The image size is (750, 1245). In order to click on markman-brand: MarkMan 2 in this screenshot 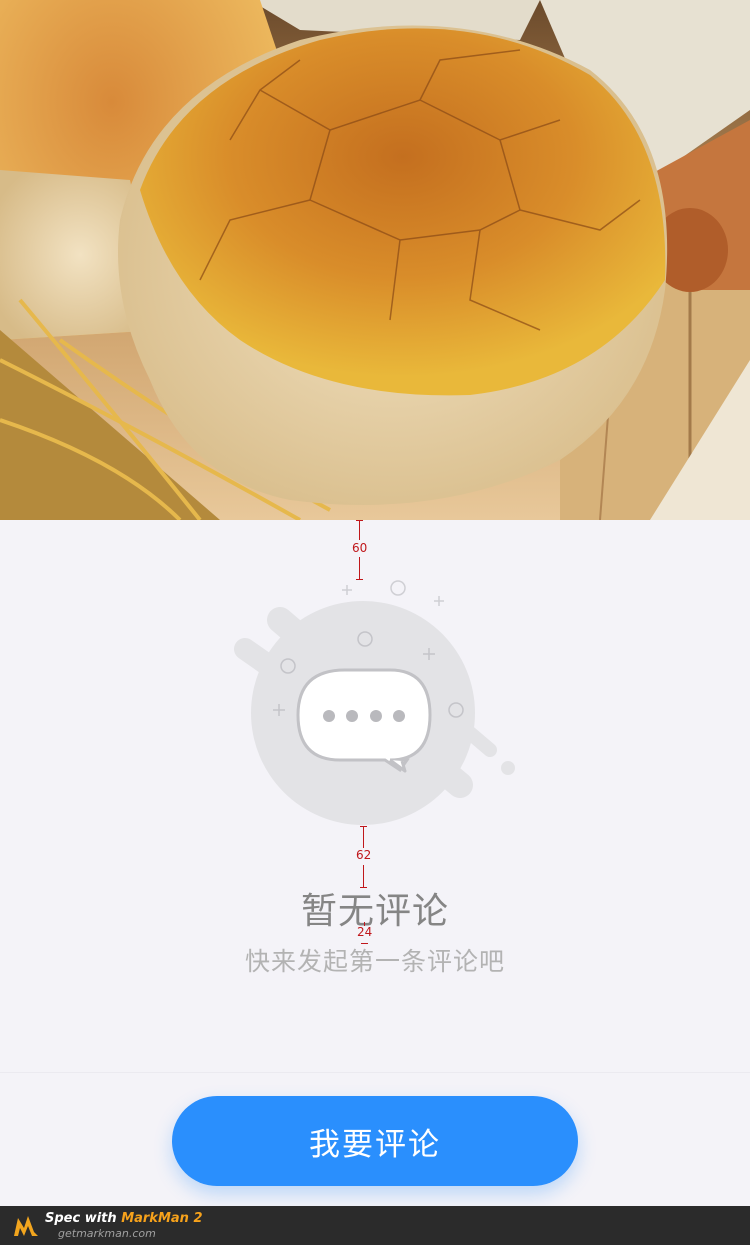, I will do `click(162, 1218)`.